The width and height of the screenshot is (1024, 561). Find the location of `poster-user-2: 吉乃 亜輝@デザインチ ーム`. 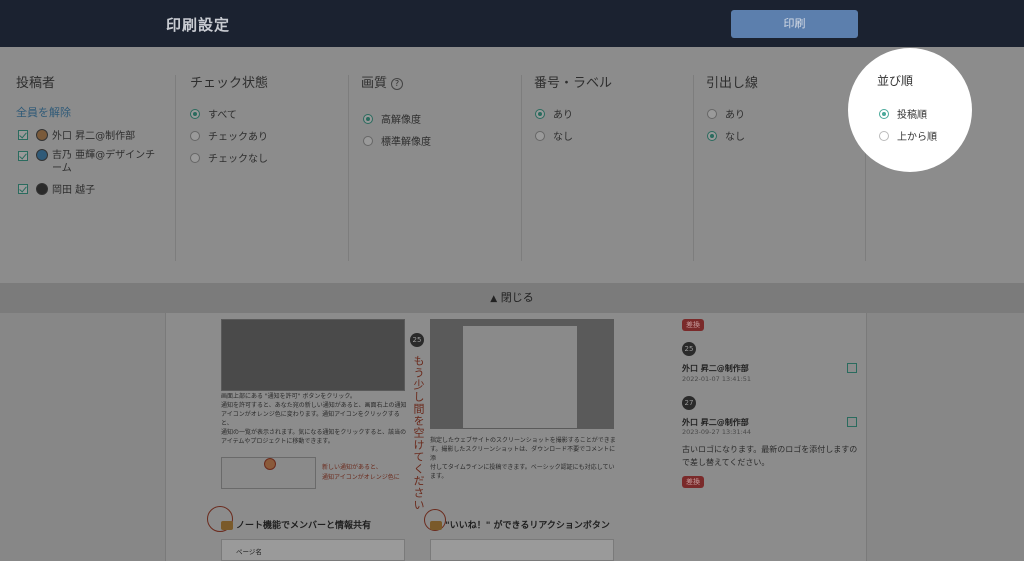

poster-user-2: 吉乃 亜輝@デザインチ ーム is located at coordinates (86, 162).